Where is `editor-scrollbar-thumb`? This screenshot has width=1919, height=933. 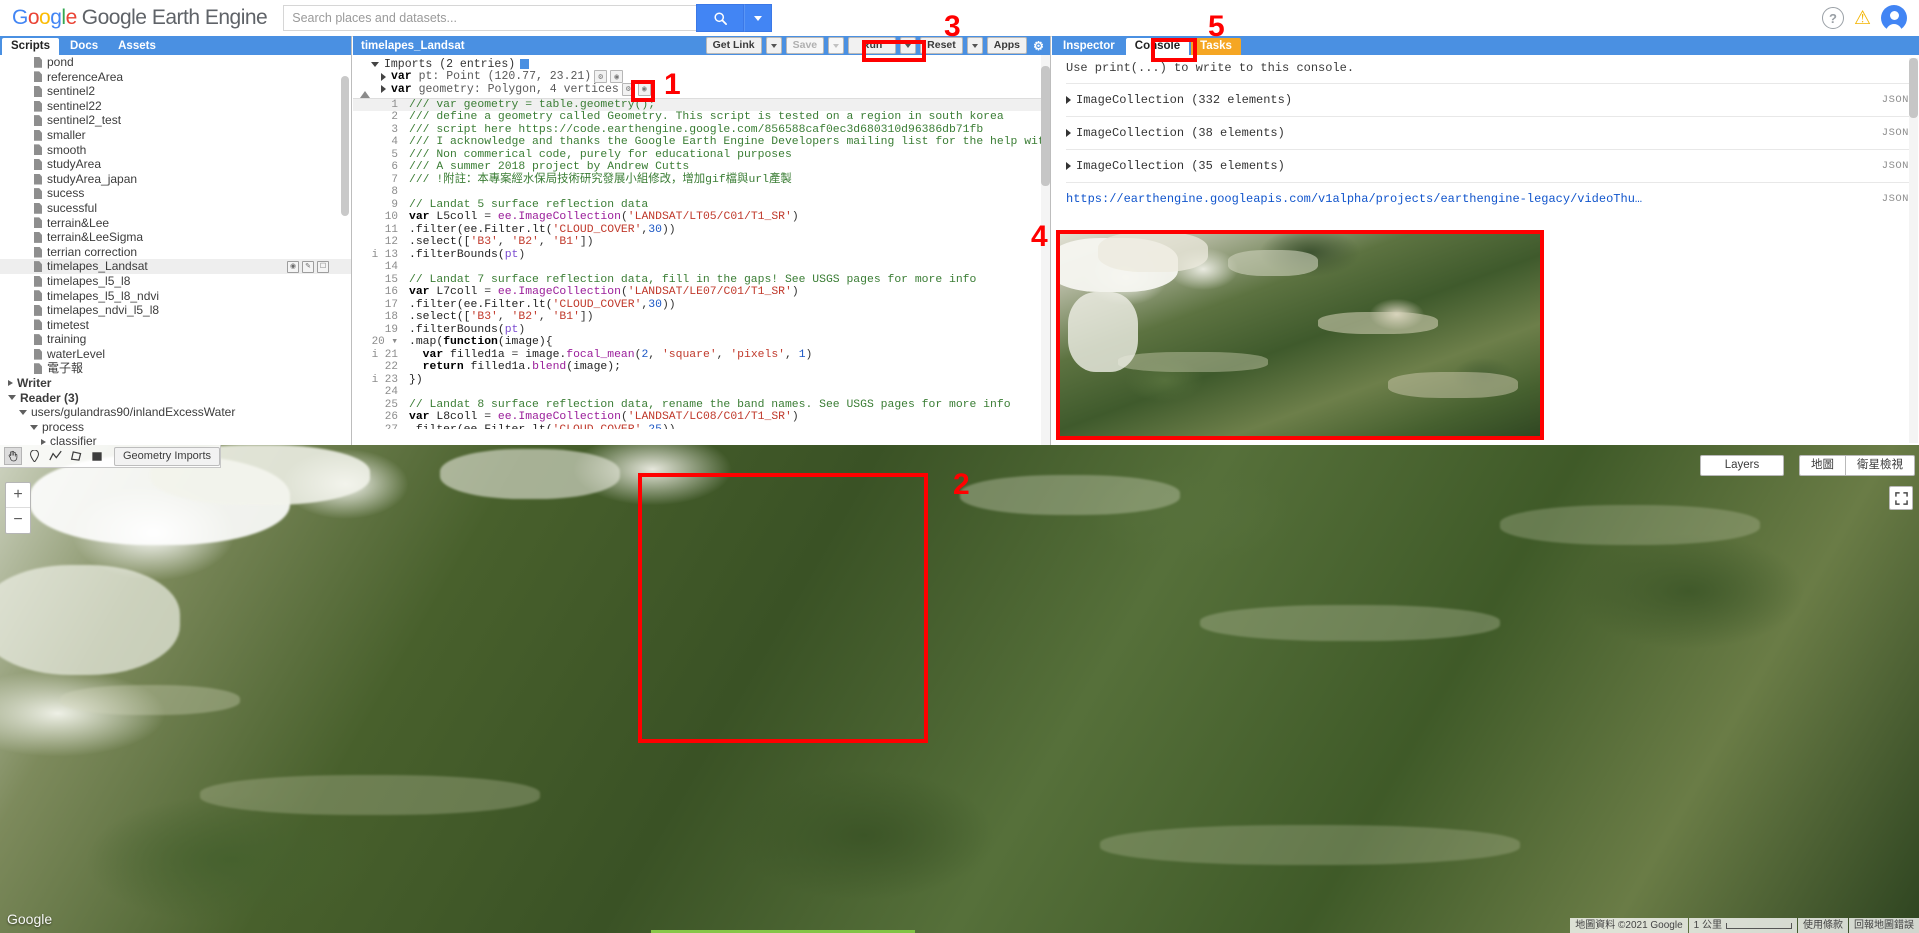
editor-scrollbar-thumb is located at coordinates (1045, 126).